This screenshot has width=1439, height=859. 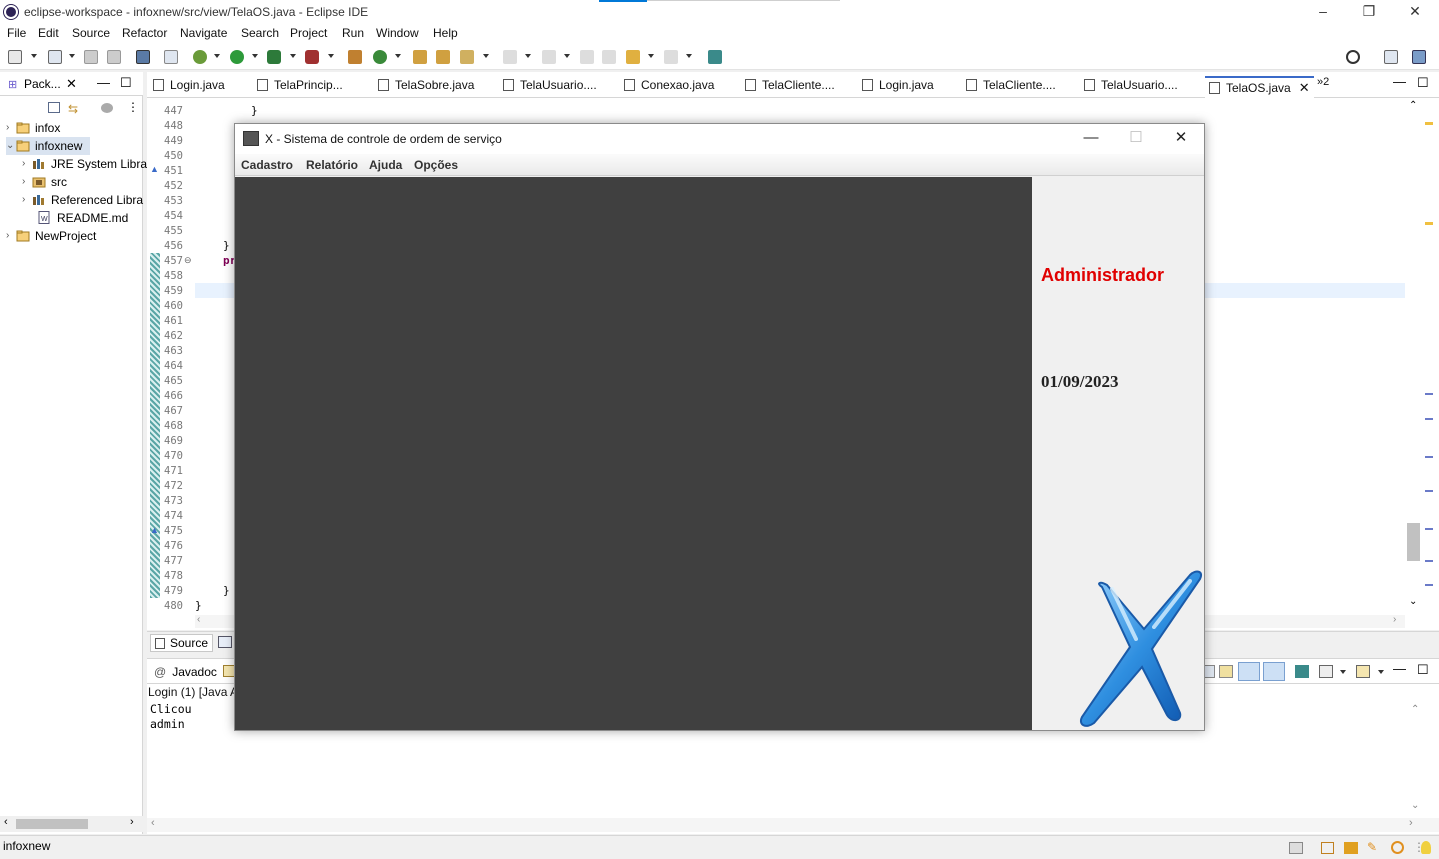 I want to click on editor-tab: TelaSobre.java, so click(x=426, y=85).